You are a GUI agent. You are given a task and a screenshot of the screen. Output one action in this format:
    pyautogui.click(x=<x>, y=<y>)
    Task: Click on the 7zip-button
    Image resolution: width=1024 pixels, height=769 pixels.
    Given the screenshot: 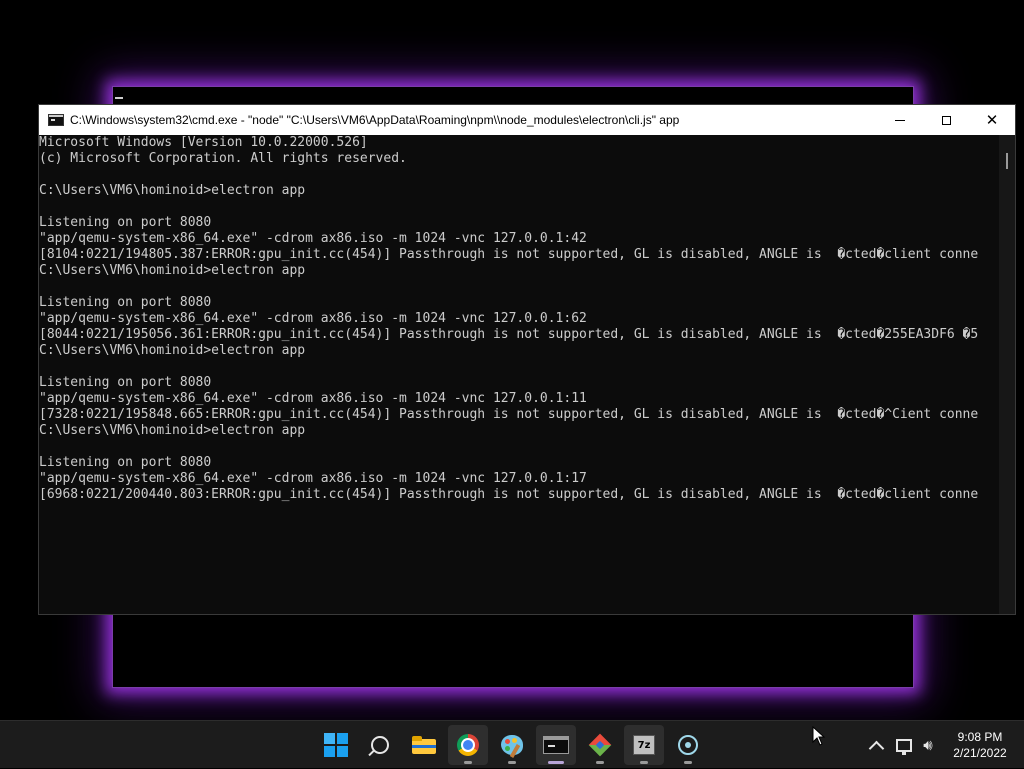 What is the action you would take?
    pyautogui.click(x=644, y=745)
    